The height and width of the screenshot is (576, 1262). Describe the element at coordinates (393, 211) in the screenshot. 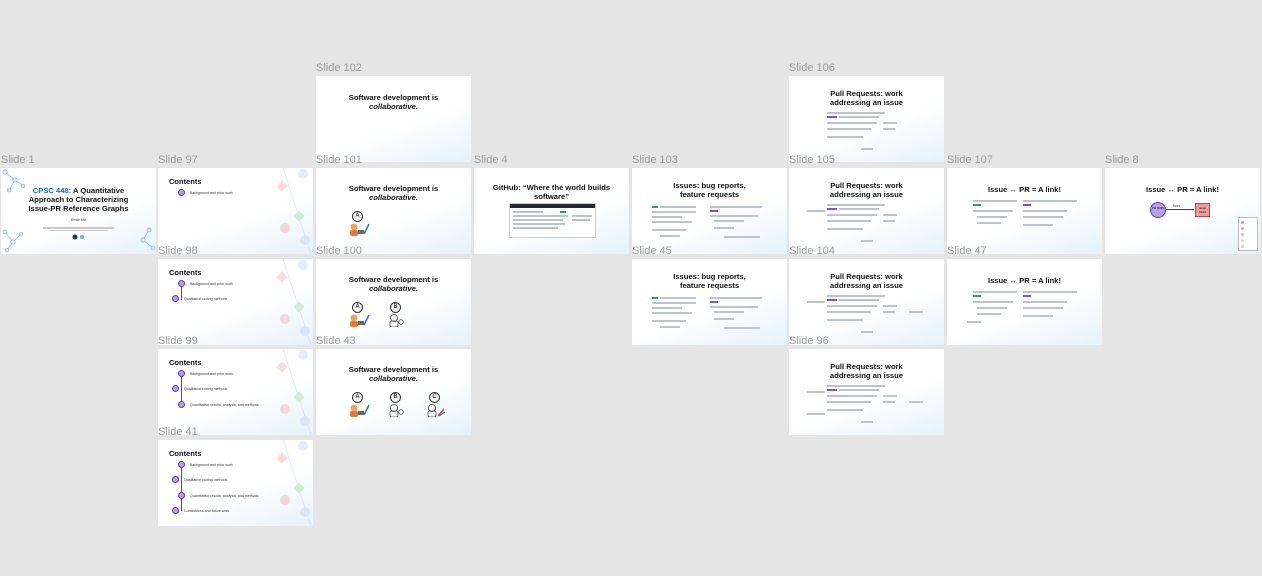

I see `slide-canvas: Software development is collaborative. A` at that location.